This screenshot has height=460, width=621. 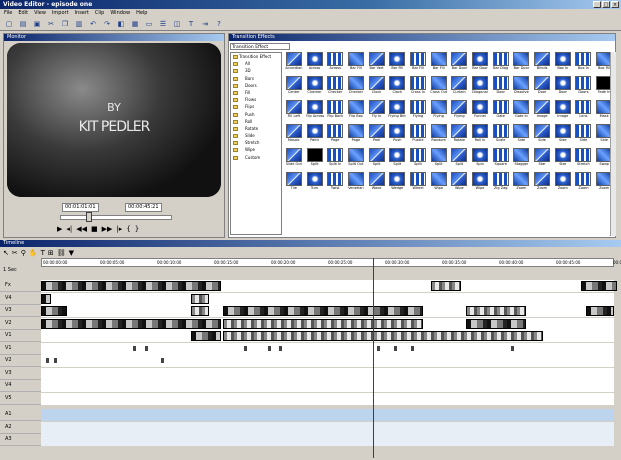 I want to click on effect-tile: Dissolve, so click(x=522, y=87).